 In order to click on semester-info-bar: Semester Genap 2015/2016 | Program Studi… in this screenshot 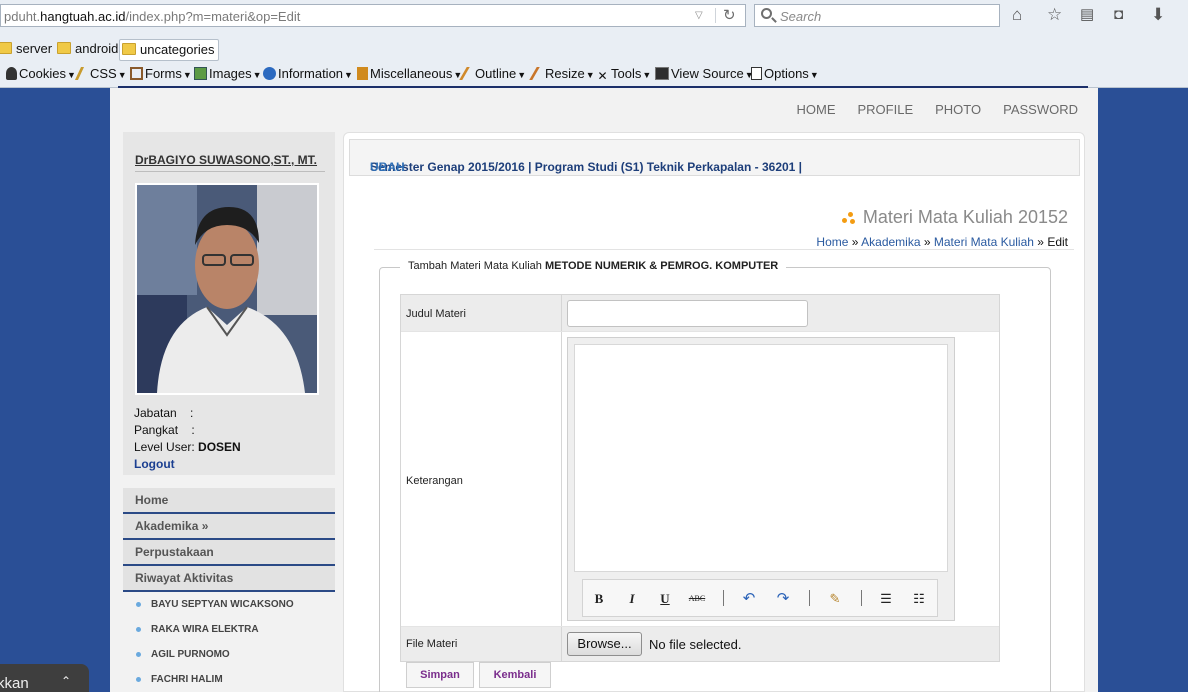, I will do `click(714, 157)`.